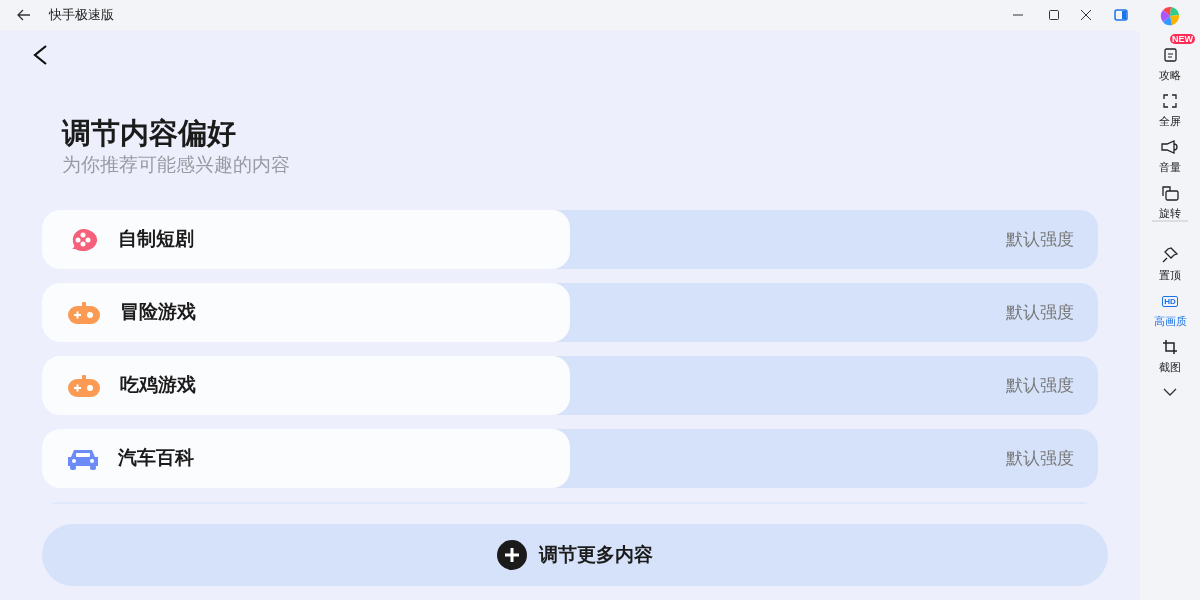 This screenshot has width=1200, height=600. What do you see at coordinates (1121, 15) in the screenshot?
I see `side-panel-icon` at bounding box center [1121, 15].